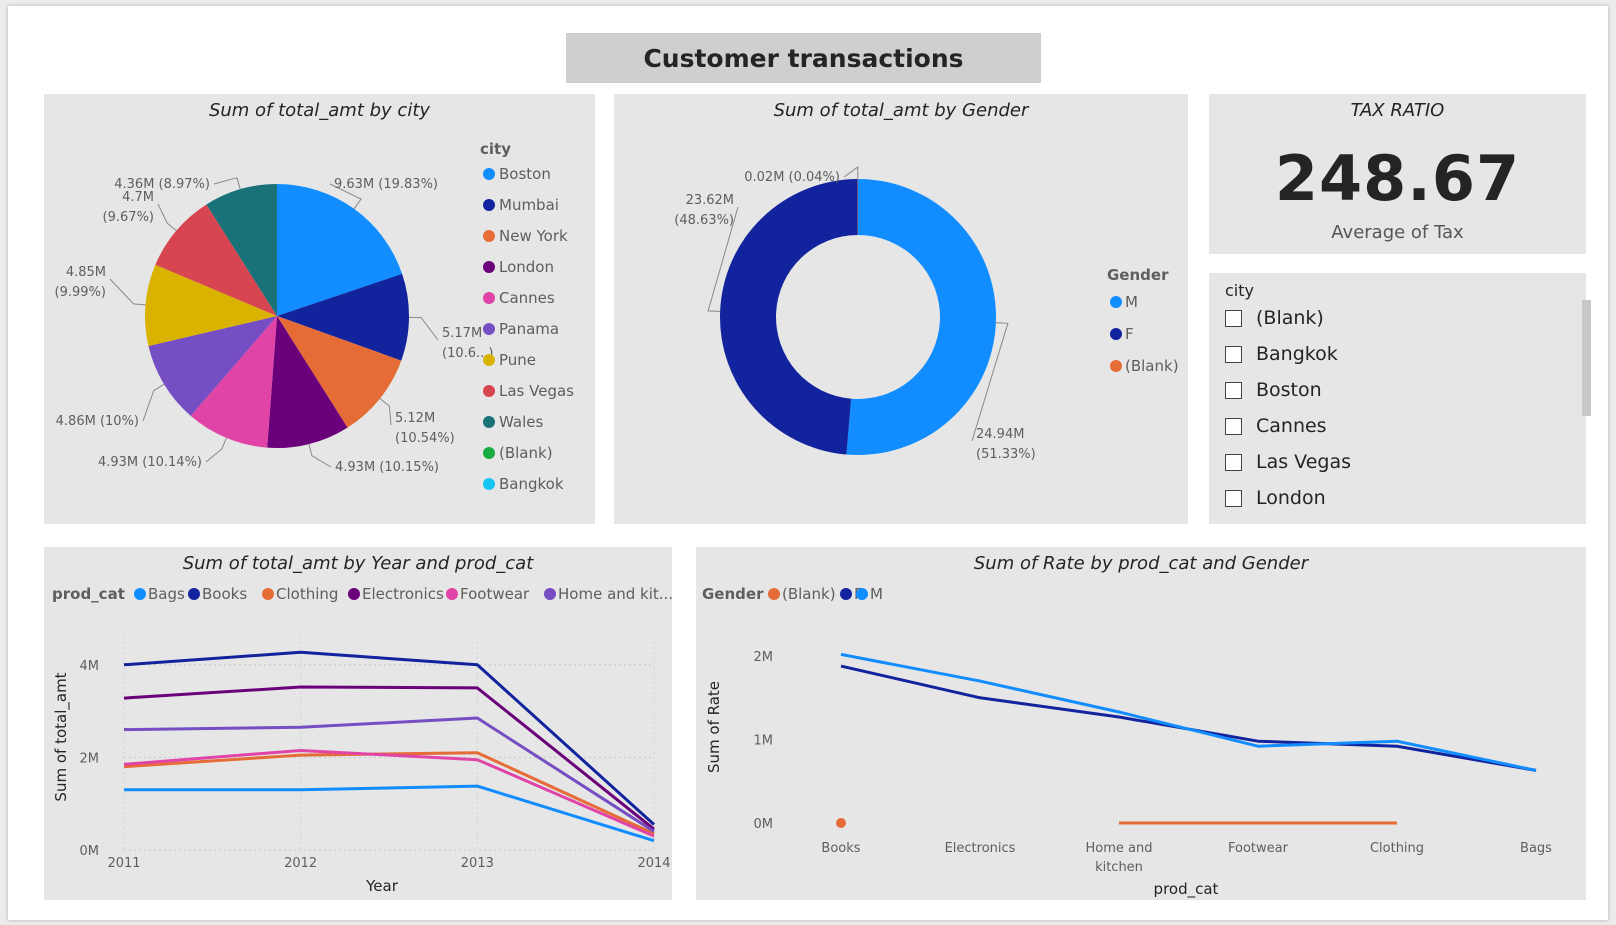 Image resolution: width=1616 pixels, height=925 pixels. I want to click on donut-legend-title: Gender, so click(1138, 275).